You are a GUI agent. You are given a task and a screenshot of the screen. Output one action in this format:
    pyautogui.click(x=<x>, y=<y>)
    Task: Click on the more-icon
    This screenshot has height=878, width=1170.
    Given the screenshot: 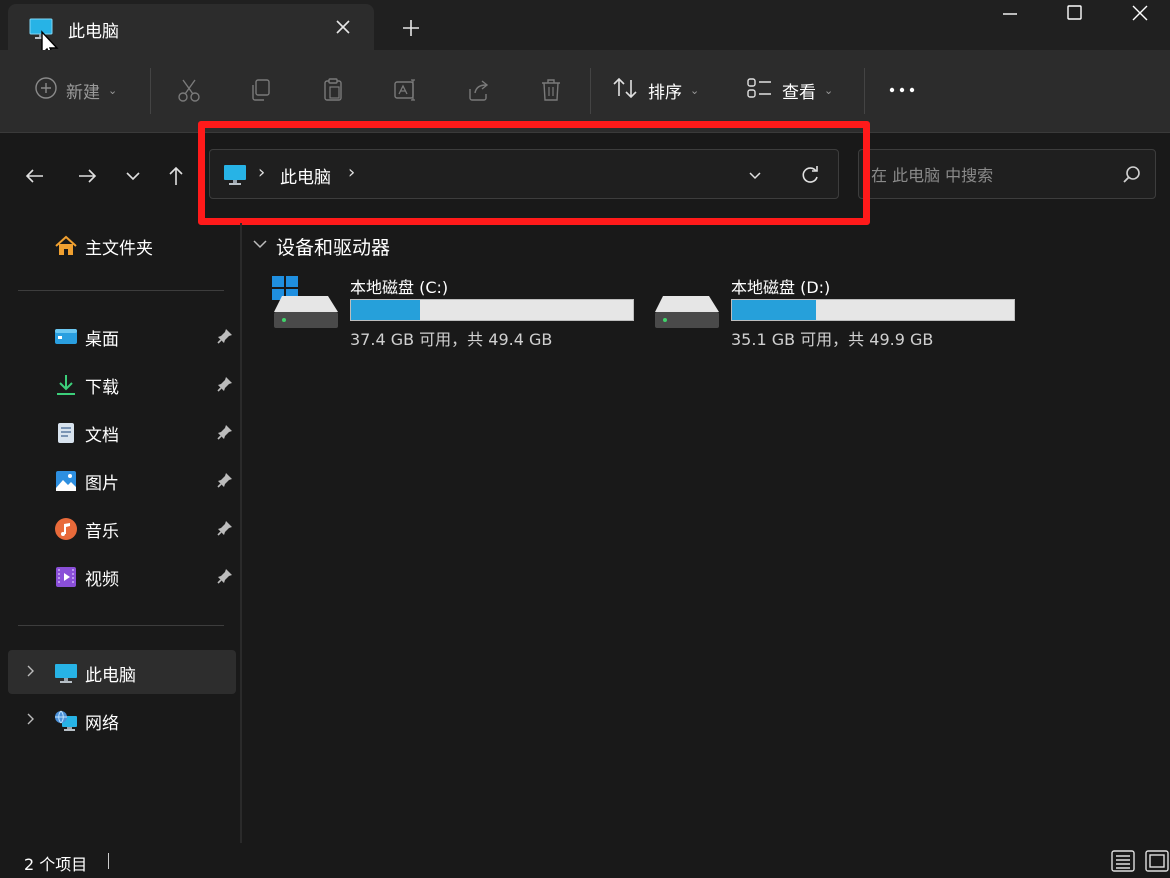 What is the action you would take?
    pyautogui.click(x=902, y=90)
    